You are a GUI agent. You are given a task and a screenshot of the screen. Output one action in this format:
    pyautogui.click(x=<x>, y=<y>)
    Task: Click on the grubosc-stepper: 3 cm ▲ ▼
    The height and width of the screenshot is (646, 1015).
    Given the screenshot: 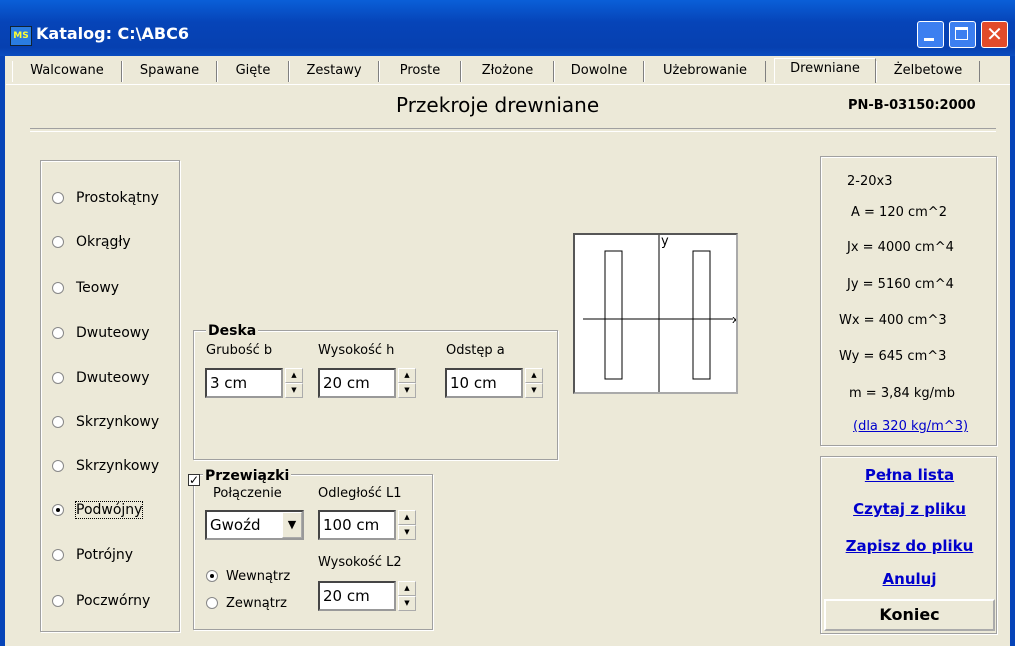 What is the action you would take?
    pyautogui.click(x=254, y=383)
    